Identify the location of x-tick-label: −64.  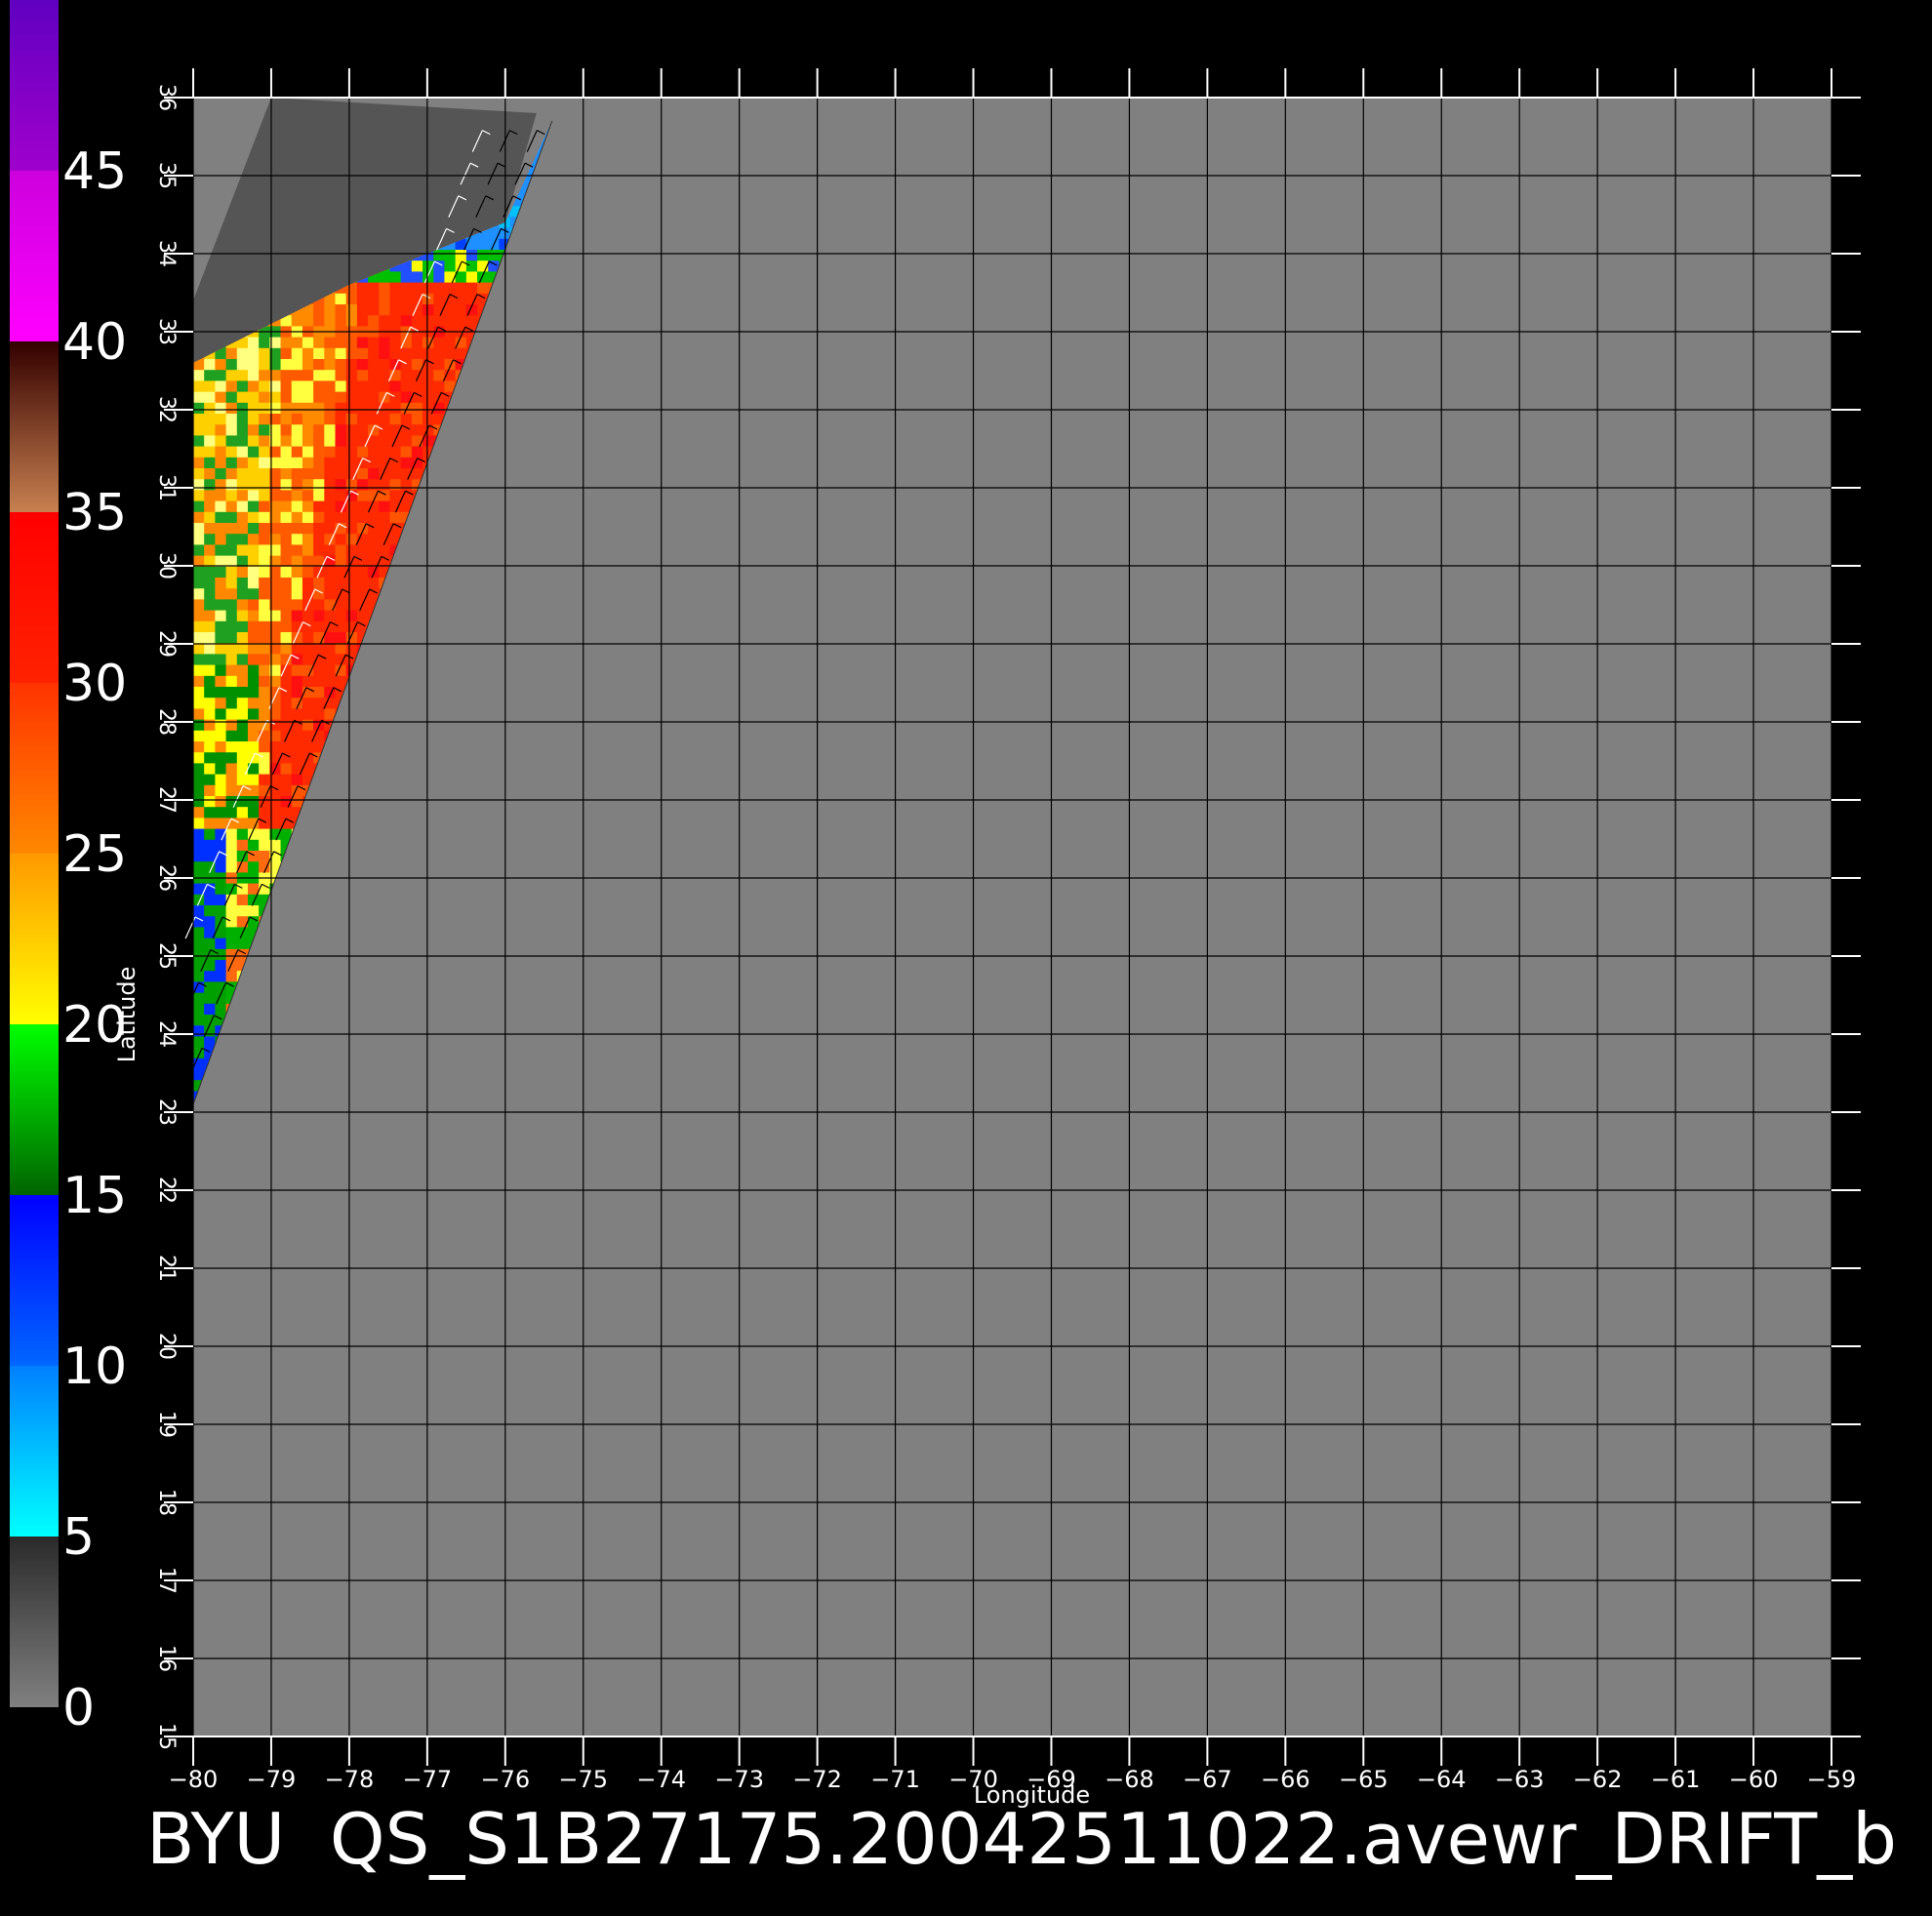
(1442, 1779).